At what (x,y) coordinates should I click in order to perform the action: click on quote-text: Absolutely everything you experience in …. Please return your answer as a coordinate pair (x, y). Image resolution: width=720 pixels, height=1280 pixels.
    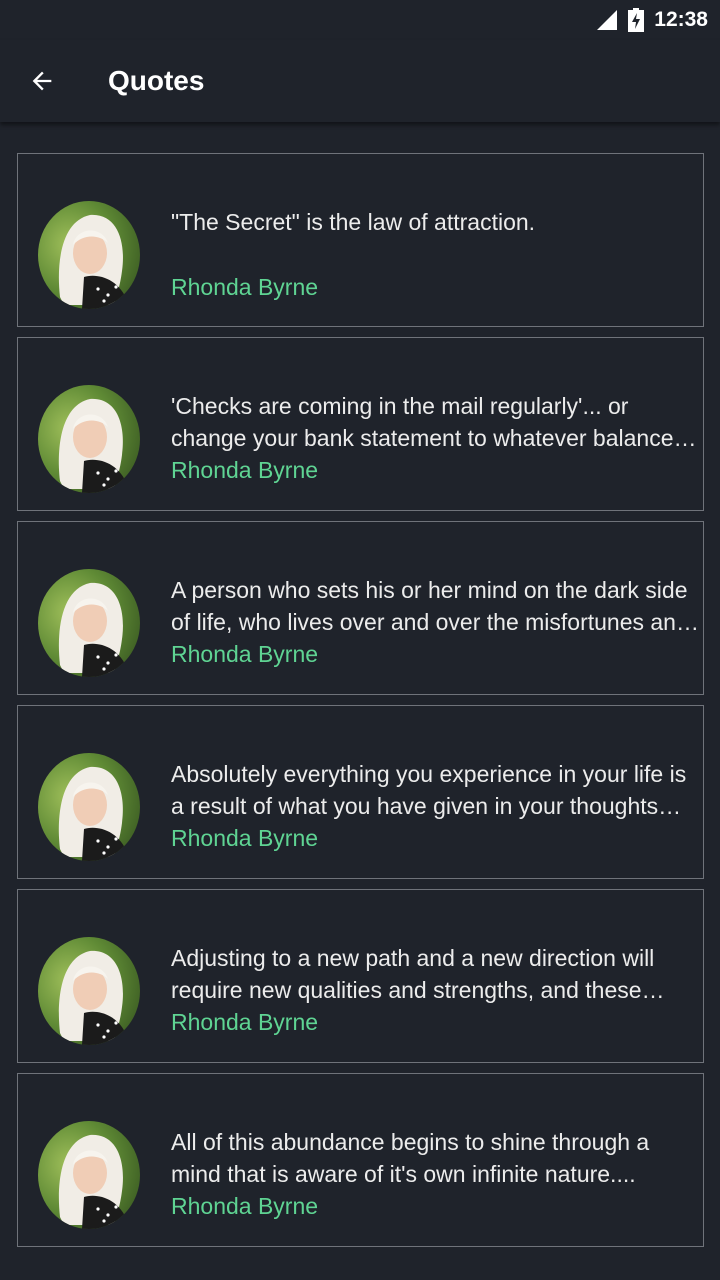
    Looking at the image, I should click on (429, 790).